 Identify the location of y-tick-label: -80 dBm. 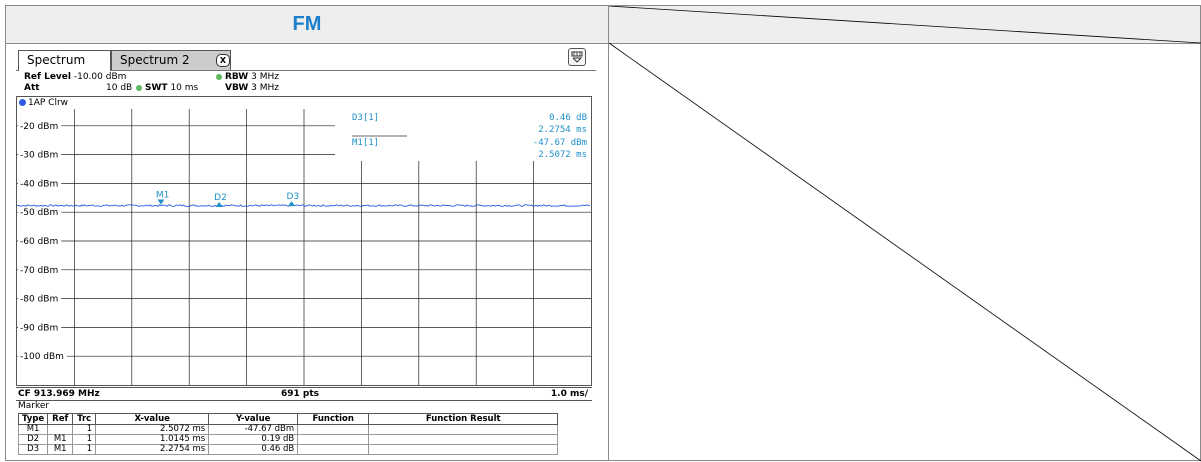
(39, 300).